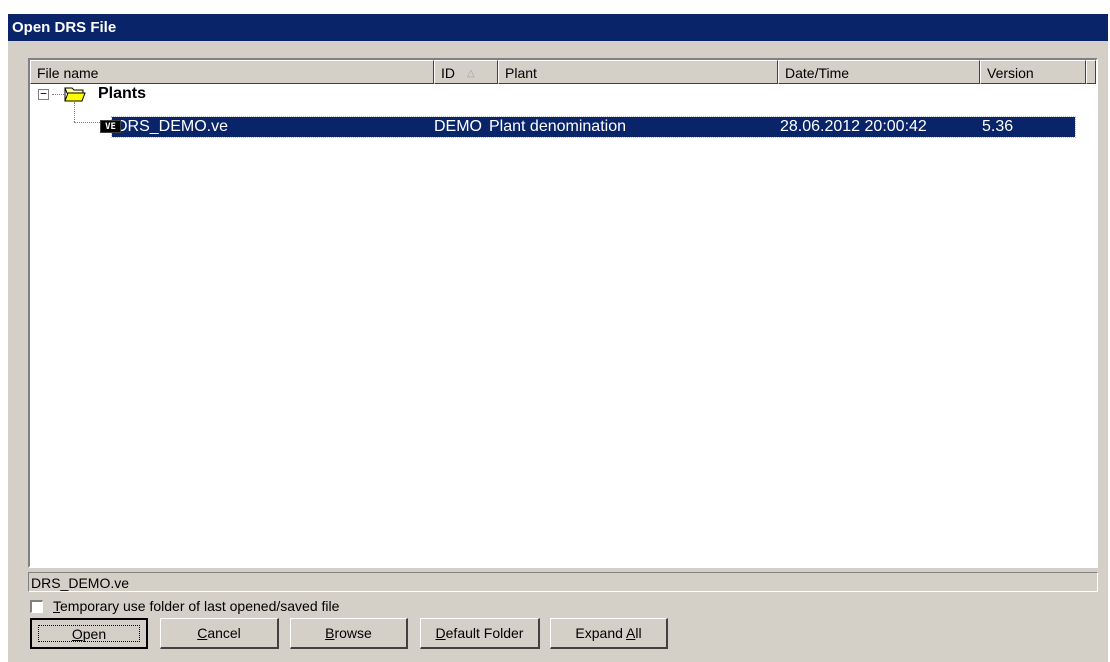 The width and height of the screenshot is (1110, 662). What do you see at coordinates (480, 633) in the screenshot?
I see `default-folder-button: Default Folder` at bounding box center [480, 633].